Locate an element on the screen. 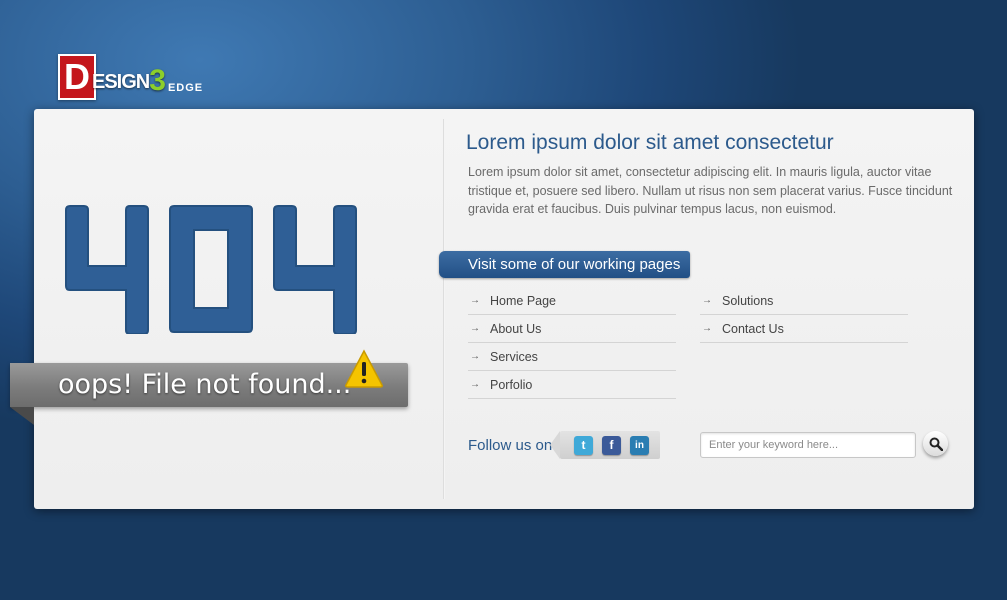 The height and width of the screenshot is (600, 1007). search-icon is located at coordinates (936, 444).